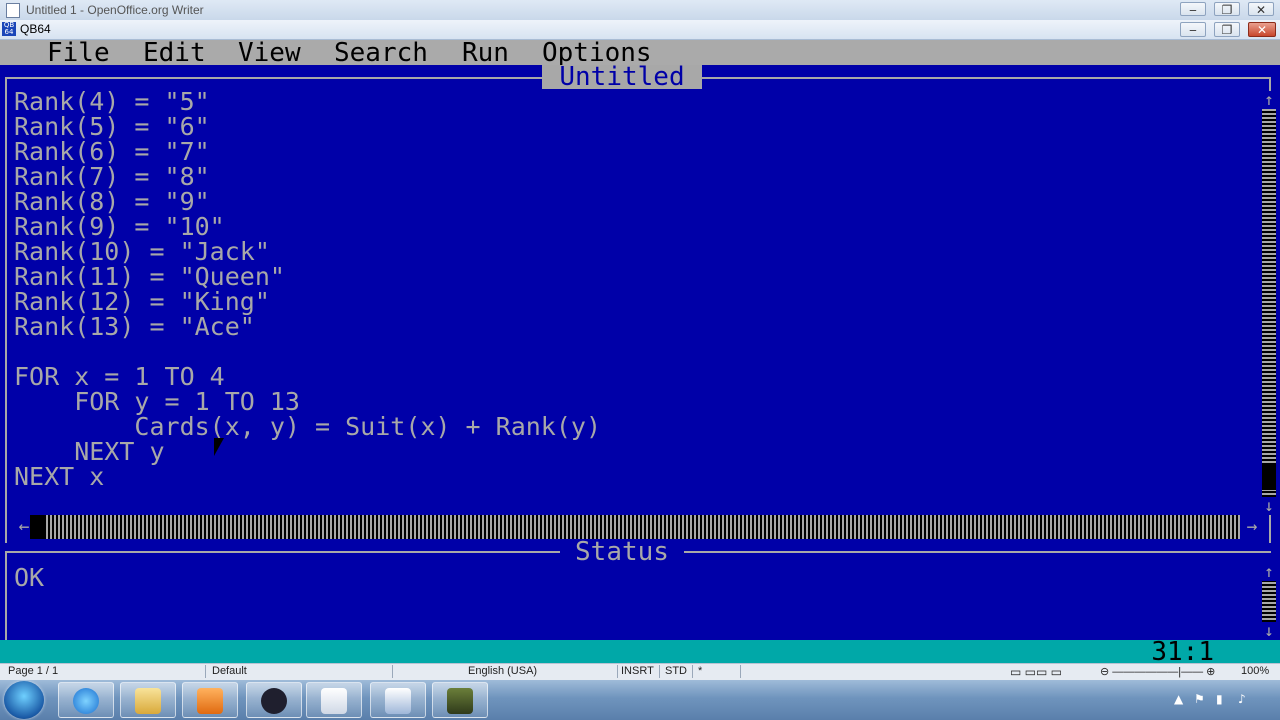 The image size is (1280, 720). What do you see at coordinates (307, 476) in the screenshot?
I see `code-line: NEXT x` at bounding box center [307, 476].